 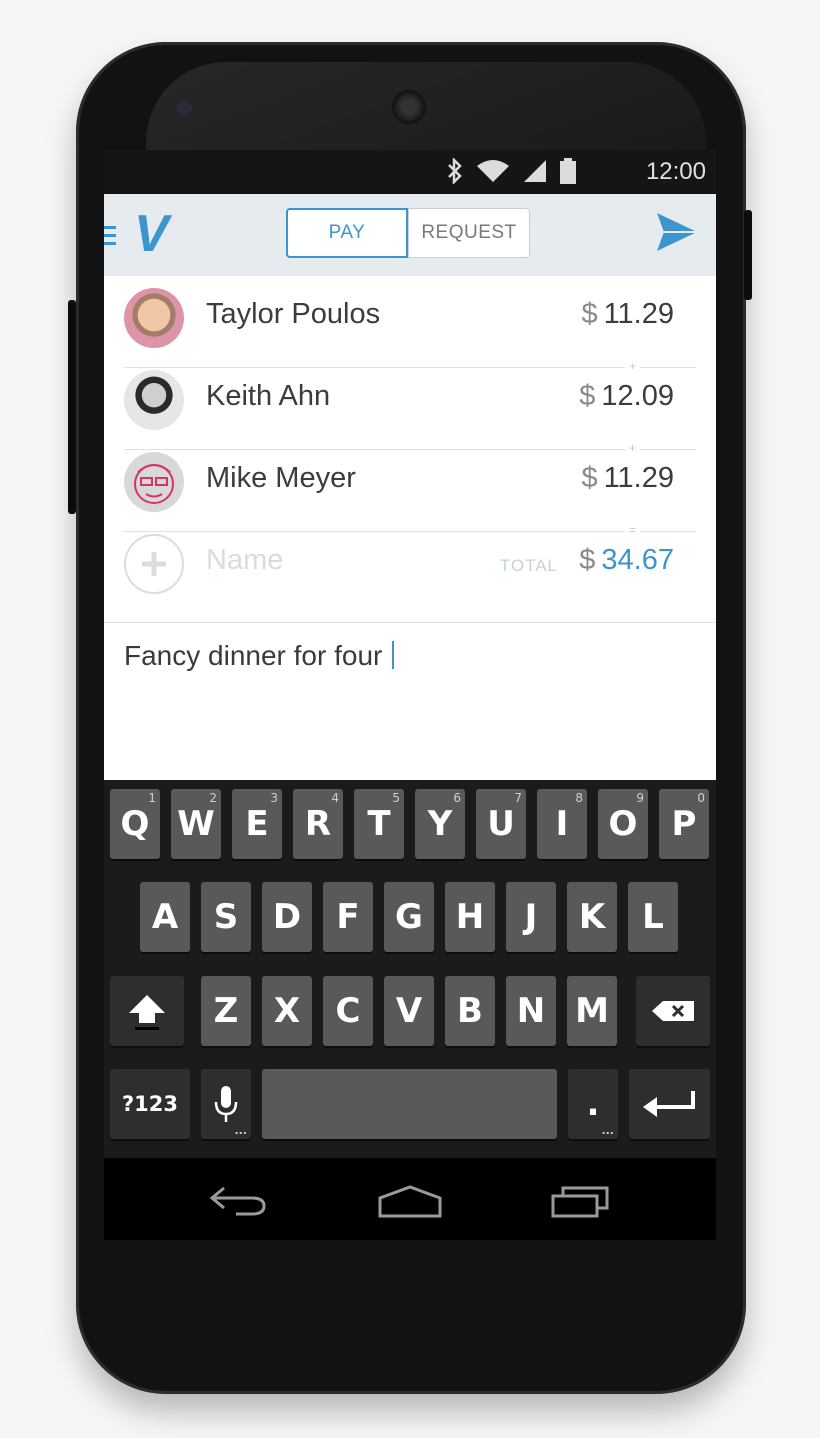 I want to click on volume-button, so click(x=72, y=407).